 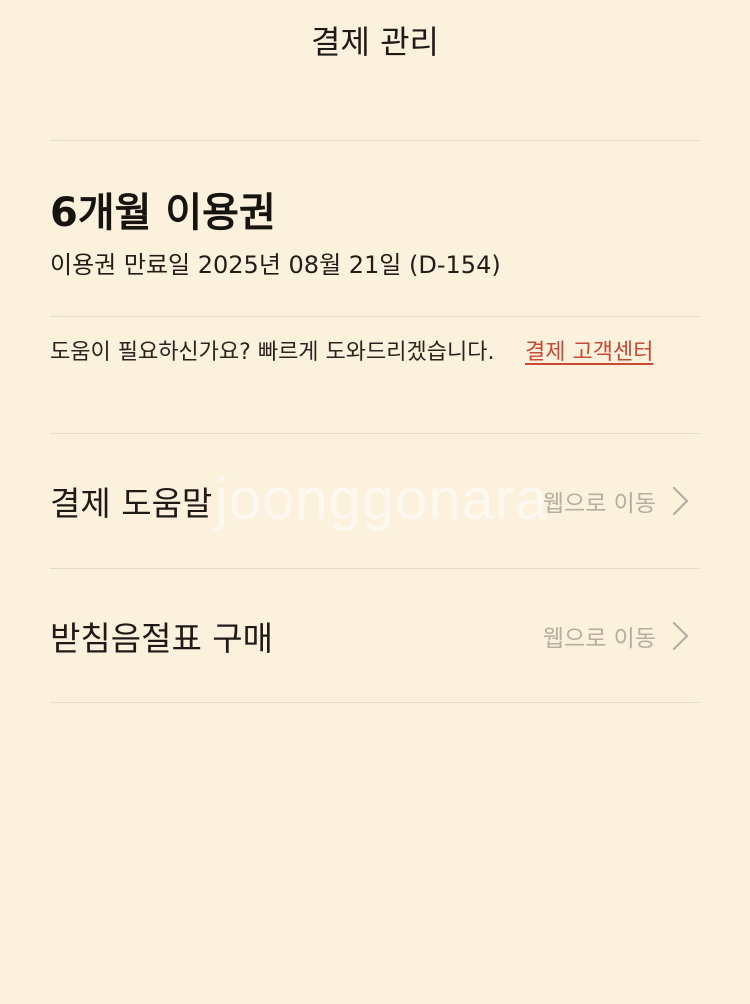 What do you see at coordinates (162, 638) in the screenshot?
I see `menu-item-label: 받침음절표 구매` at bounding box center [162, 638].